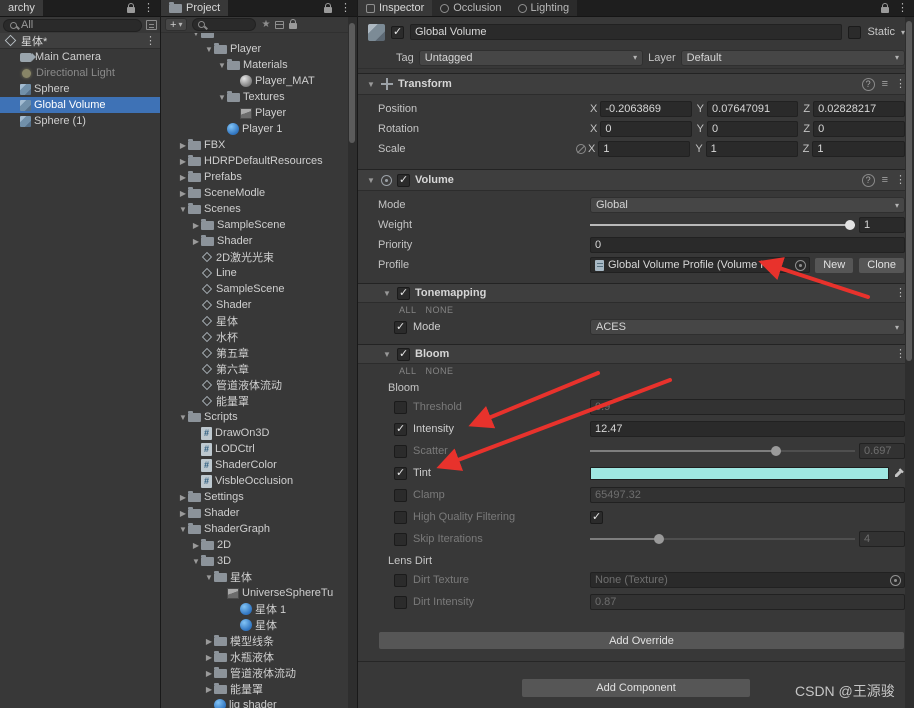 This screenshot has height=708, width=914. Describe the element at coordinates (254, 209) in the screenshot. I see `project-tree-item: ▼ Scenes` at that location.